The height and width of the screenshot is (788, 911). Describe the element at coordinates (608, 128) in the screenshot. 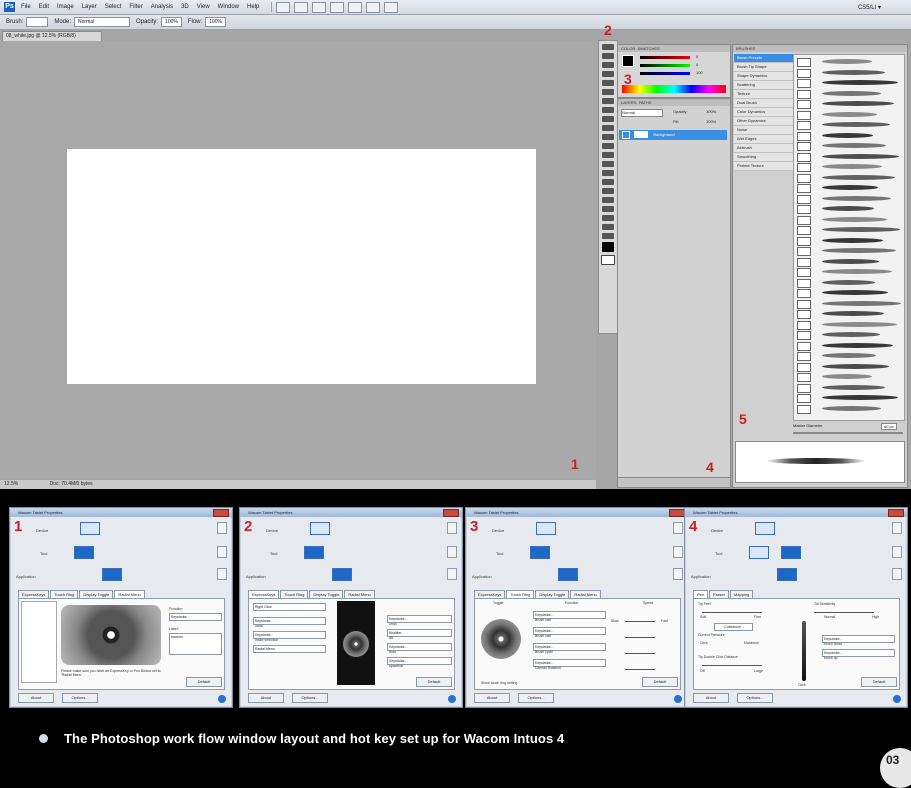

I see `history-brush-icon` at that location.